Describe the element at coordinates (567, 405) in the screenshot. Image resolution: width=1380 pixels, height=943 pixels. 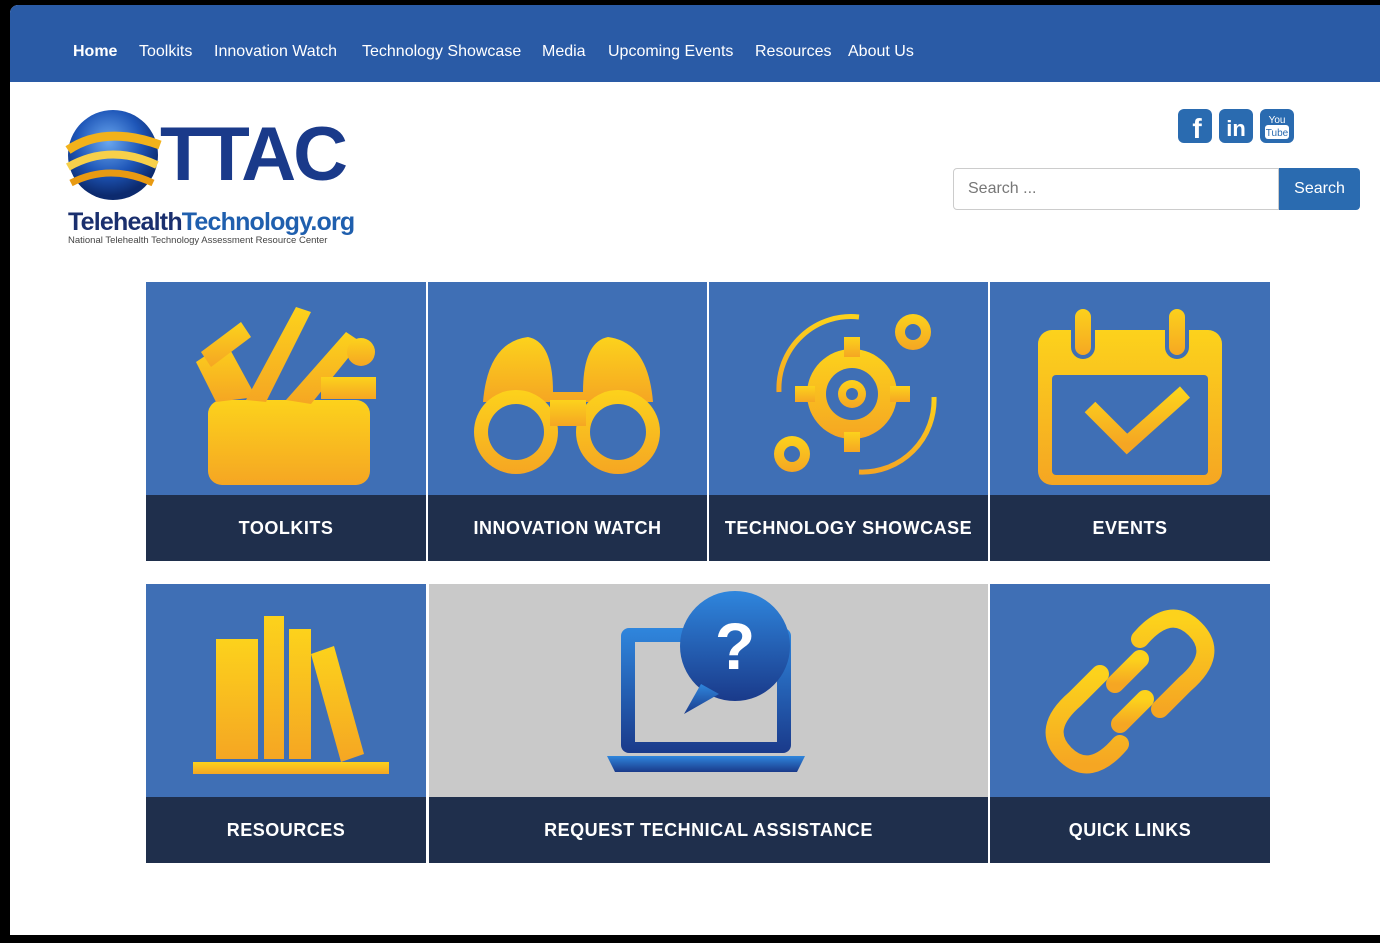
I see `binoculars-icon` at that location.